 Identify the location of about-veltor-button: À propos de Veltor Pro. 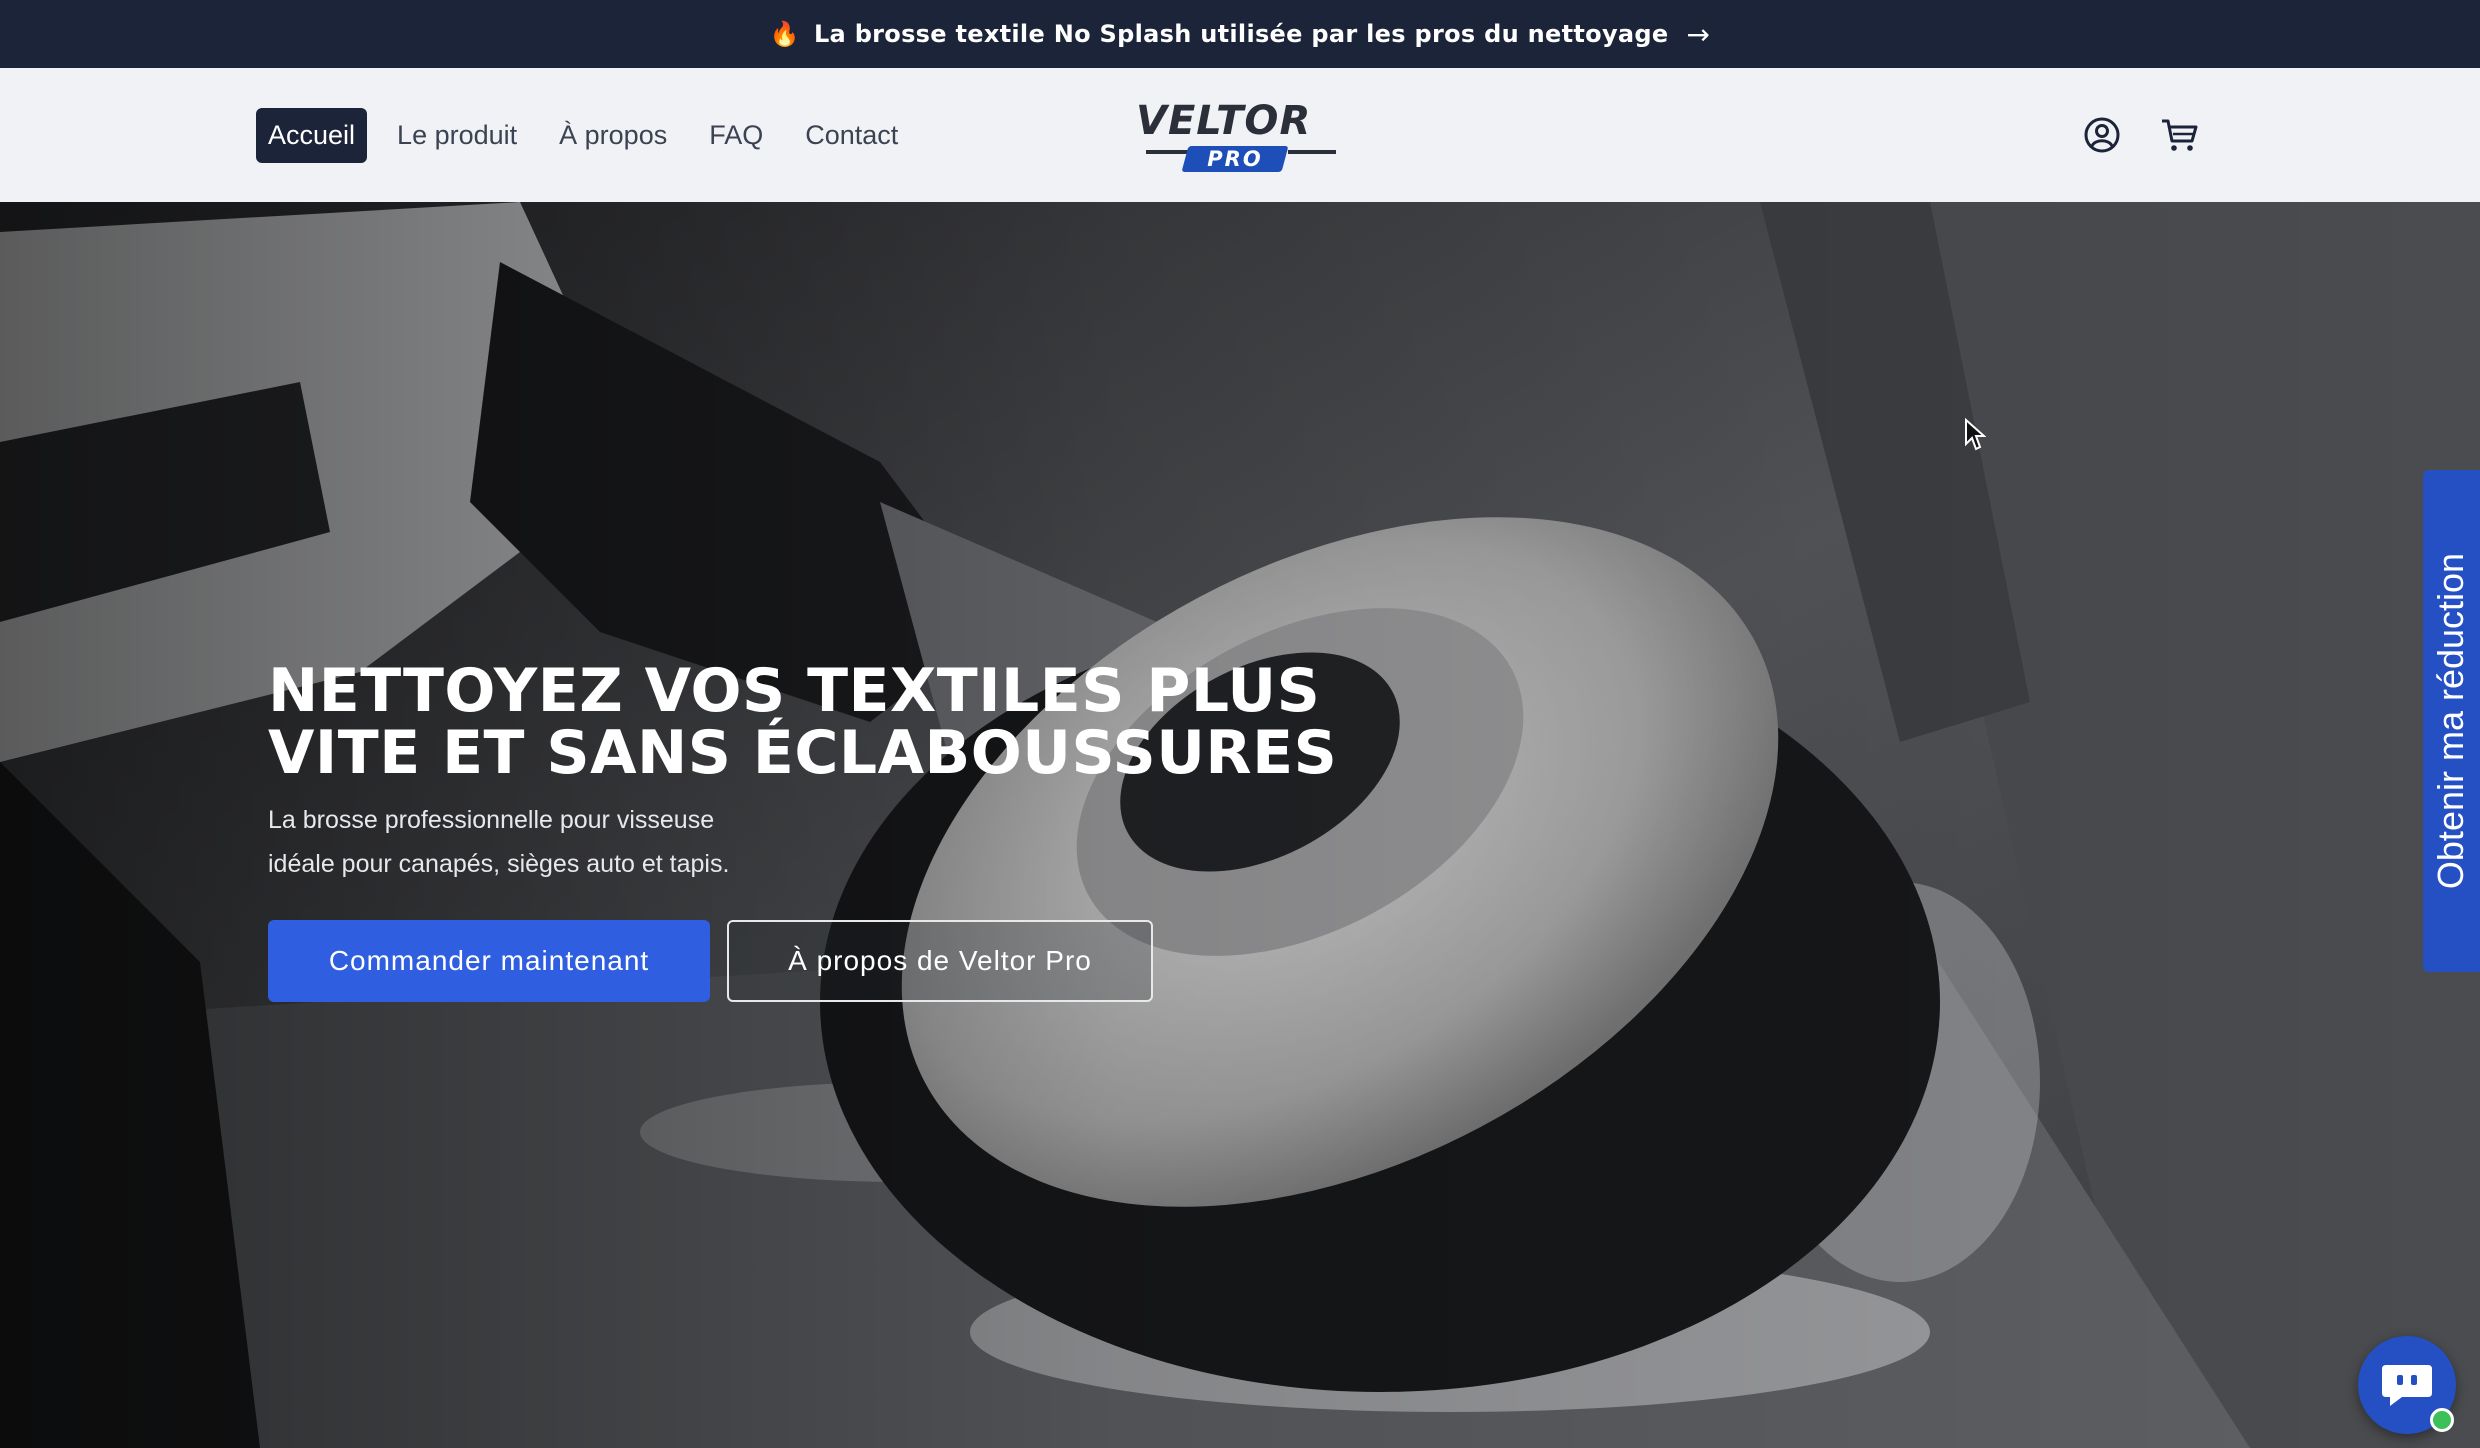
(940, 961).